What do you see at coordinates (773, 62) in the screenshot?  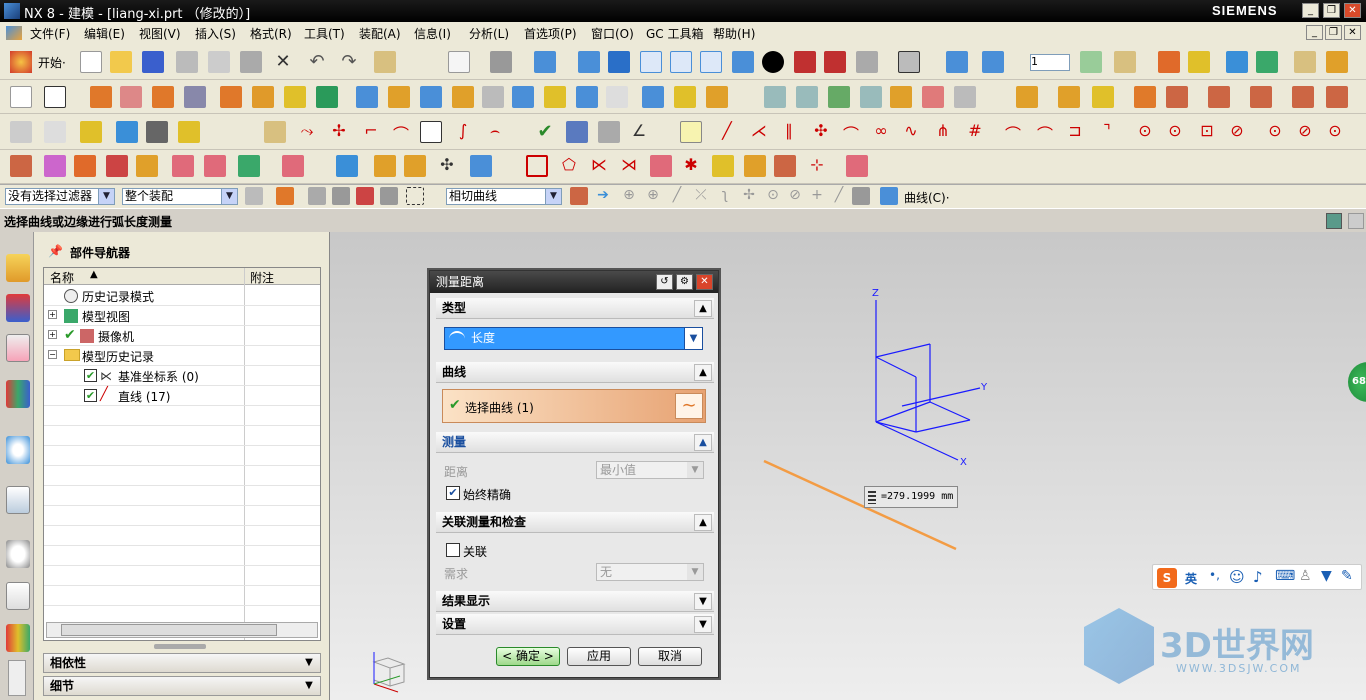 I see `display-mode-icon` at bounding box center [773, 62].